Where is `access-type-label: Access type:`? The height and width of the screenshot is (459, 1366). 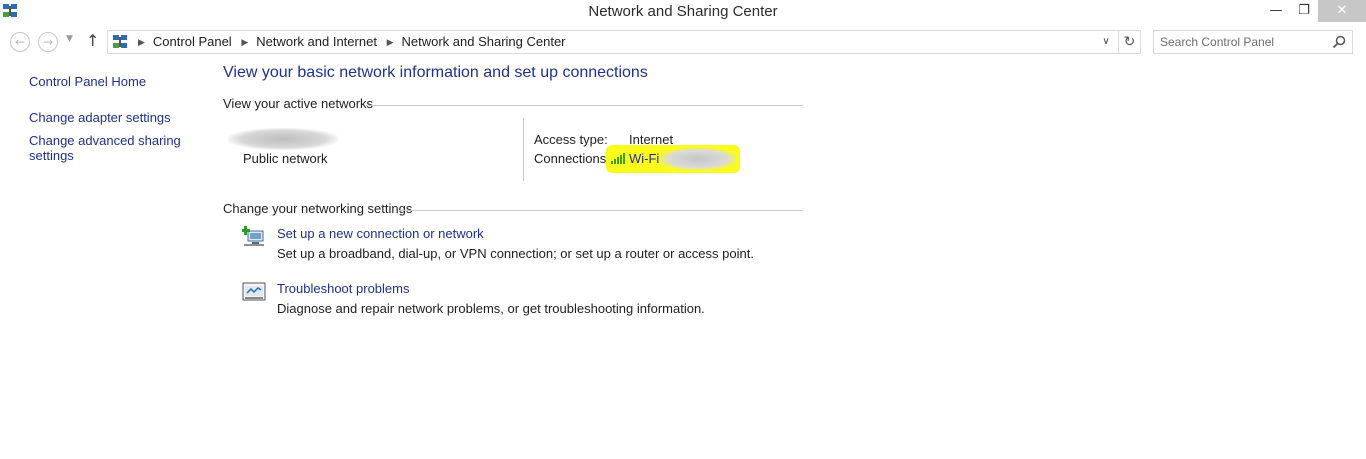
access-type-label: Access type: is located at coordinates (571, 139).